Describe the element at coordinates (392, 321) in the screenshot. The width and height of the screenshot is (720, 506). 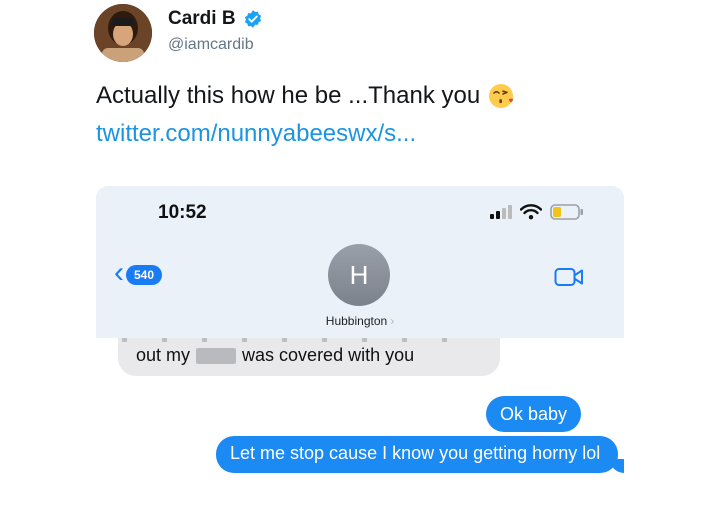
I see `chevron-right-icon: ›` at that location.